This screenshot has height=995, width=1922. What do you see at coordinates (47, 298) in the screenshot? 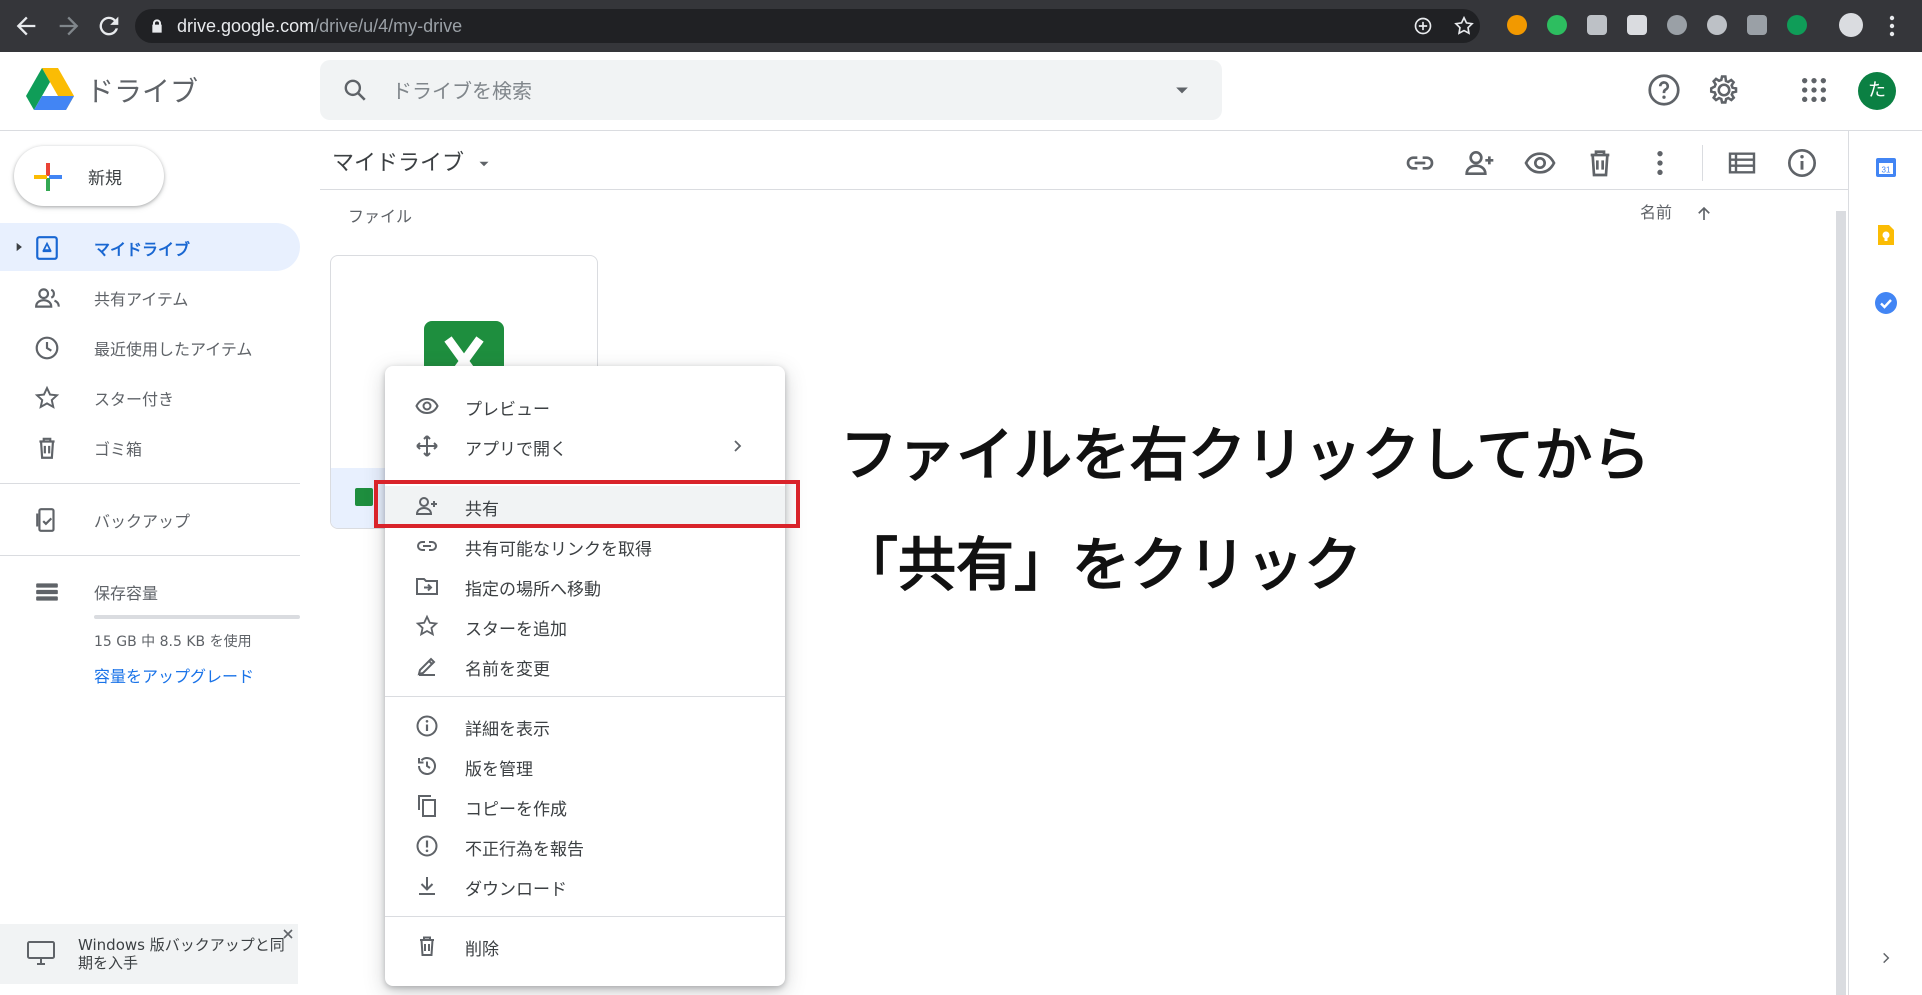
I see `shared-people-icon` at bounding box center [47, 298].